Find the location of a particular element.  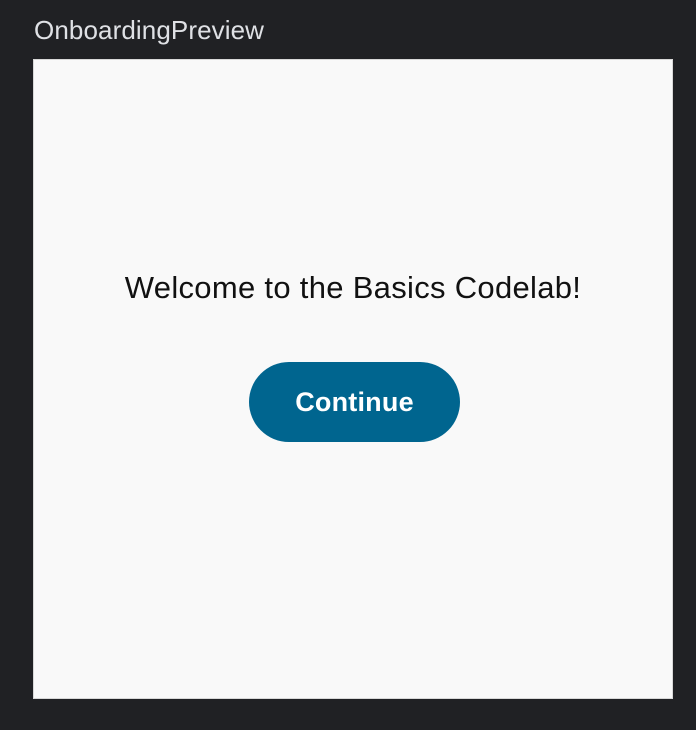

welcome-text: Welcome to the Basics Codelab! is located at coordinates (353, 287).